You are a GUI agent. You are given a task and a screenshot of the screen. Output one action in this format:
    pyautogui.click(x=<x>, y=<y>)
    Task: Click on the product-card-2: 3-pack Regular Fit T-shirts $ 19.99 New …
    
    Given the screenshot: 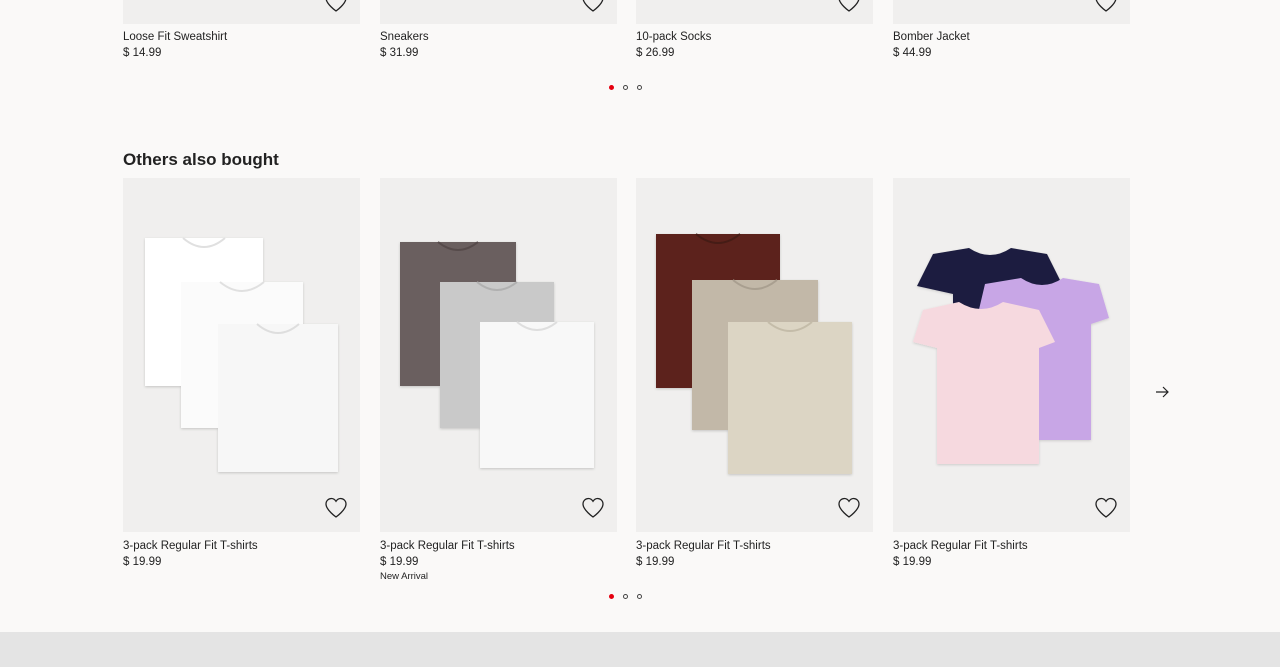 What is the action you would take?
    pyautogui.click(x=498, y=383)
    